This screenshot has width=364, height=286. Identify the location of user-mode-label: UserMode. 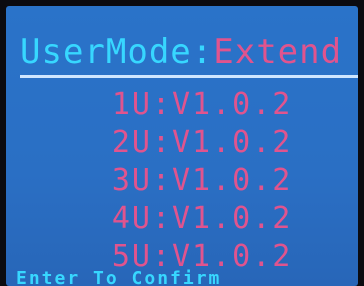
(106, 52).